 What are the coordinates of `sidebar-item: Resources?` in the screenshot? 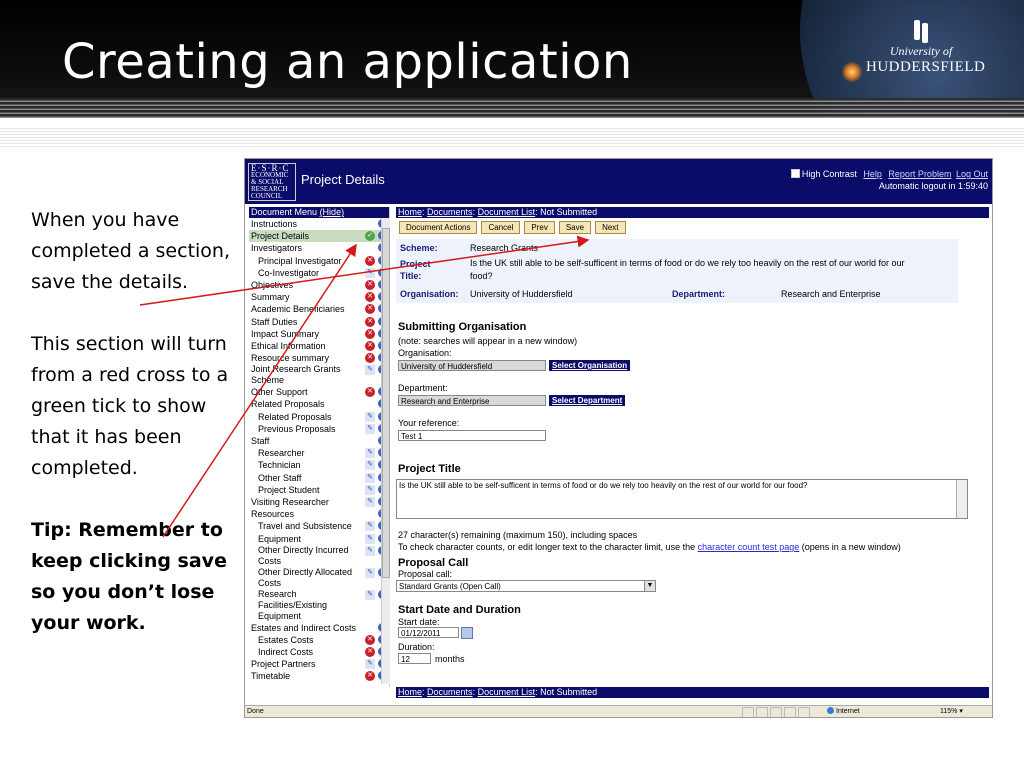 It's located at (319, 514).